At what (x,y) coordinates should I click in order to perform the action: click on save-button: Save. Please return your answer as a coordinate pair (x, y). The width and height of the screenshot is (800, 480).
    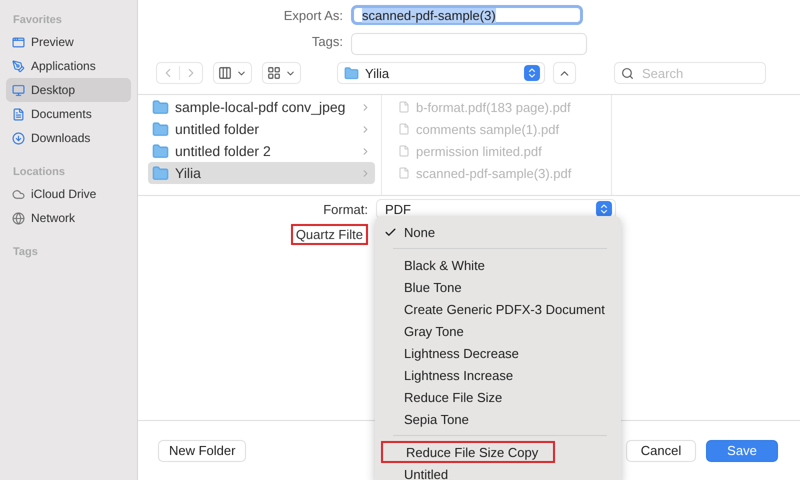
    Looking at the image, I should click on (742, 451).